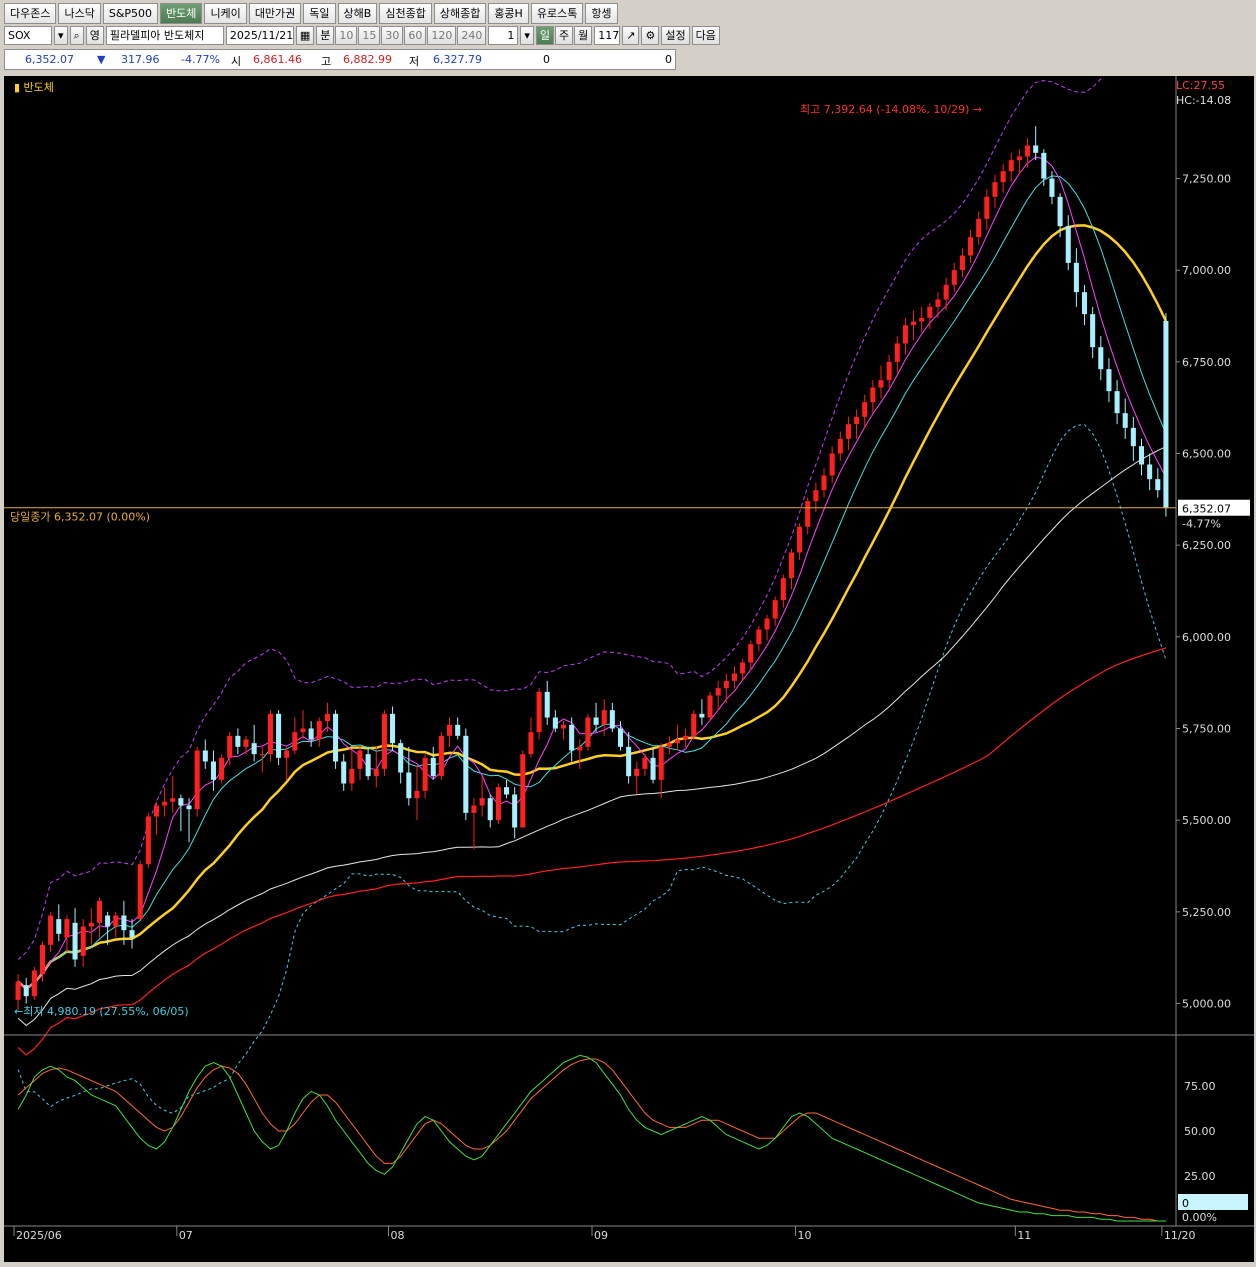 The width and height of the screenshot is (1256, 1267). What do you see at coordinates (30, 13) in the screenshot?
I see `tab-0: 다우존스` at bounding box center [30, 13].